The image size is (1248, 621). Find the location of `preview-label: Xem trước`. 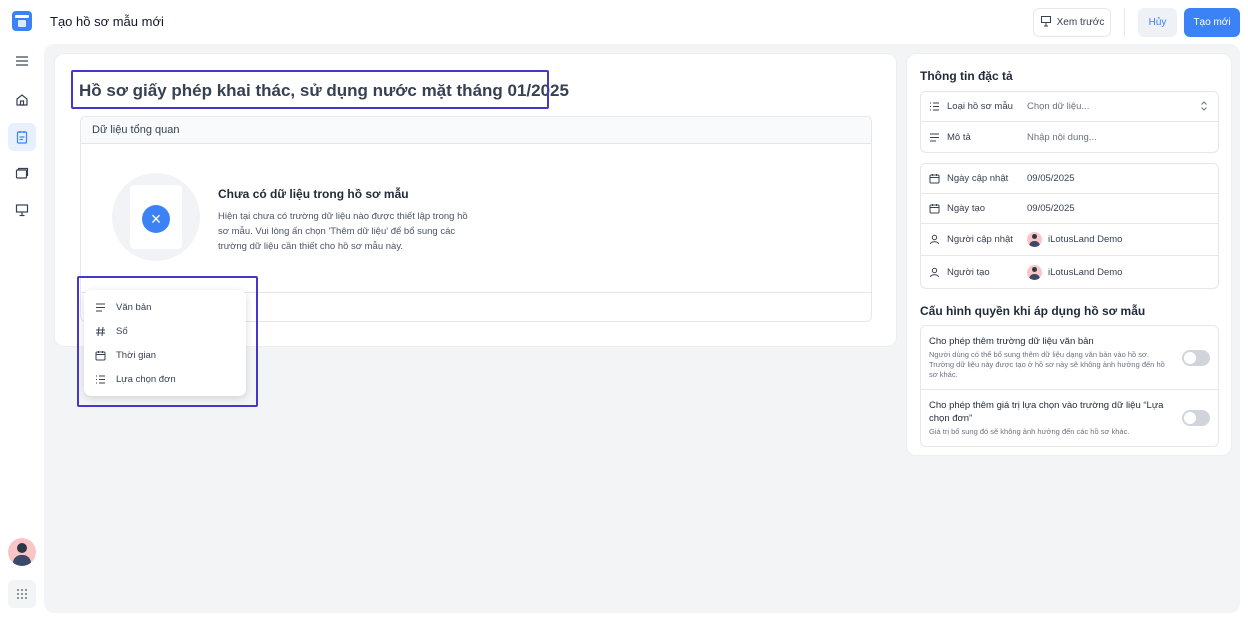

preview-label: Xem trước is located at coordinates (1080, 22).